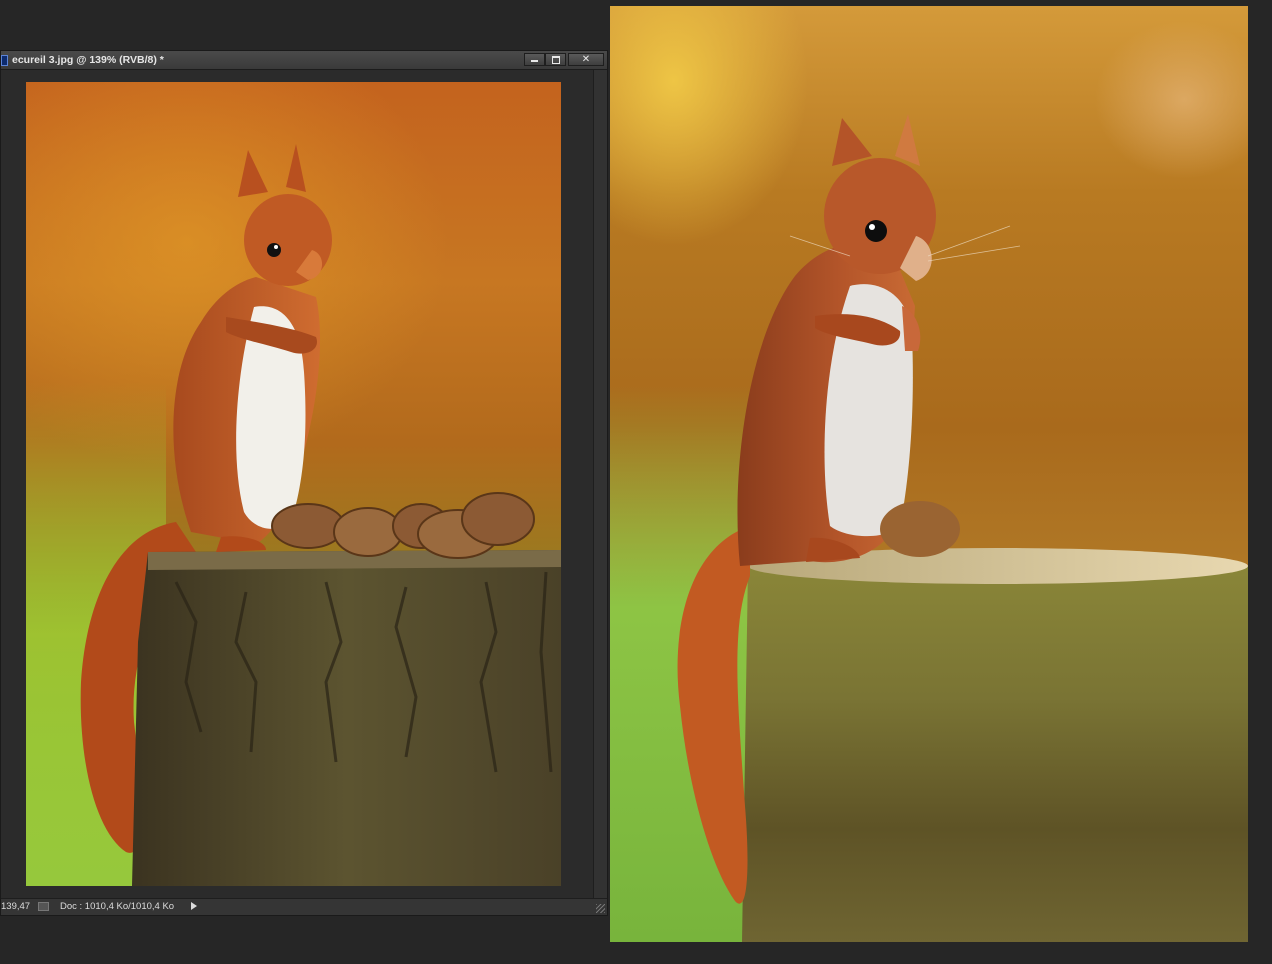 This screenshot has width=1272, height=964. Describe the element at coordinates (117, 906) in the screenshot. I see `document-size-info: Doc : 1010,4 Ko/1010,4 Ko` at that location.